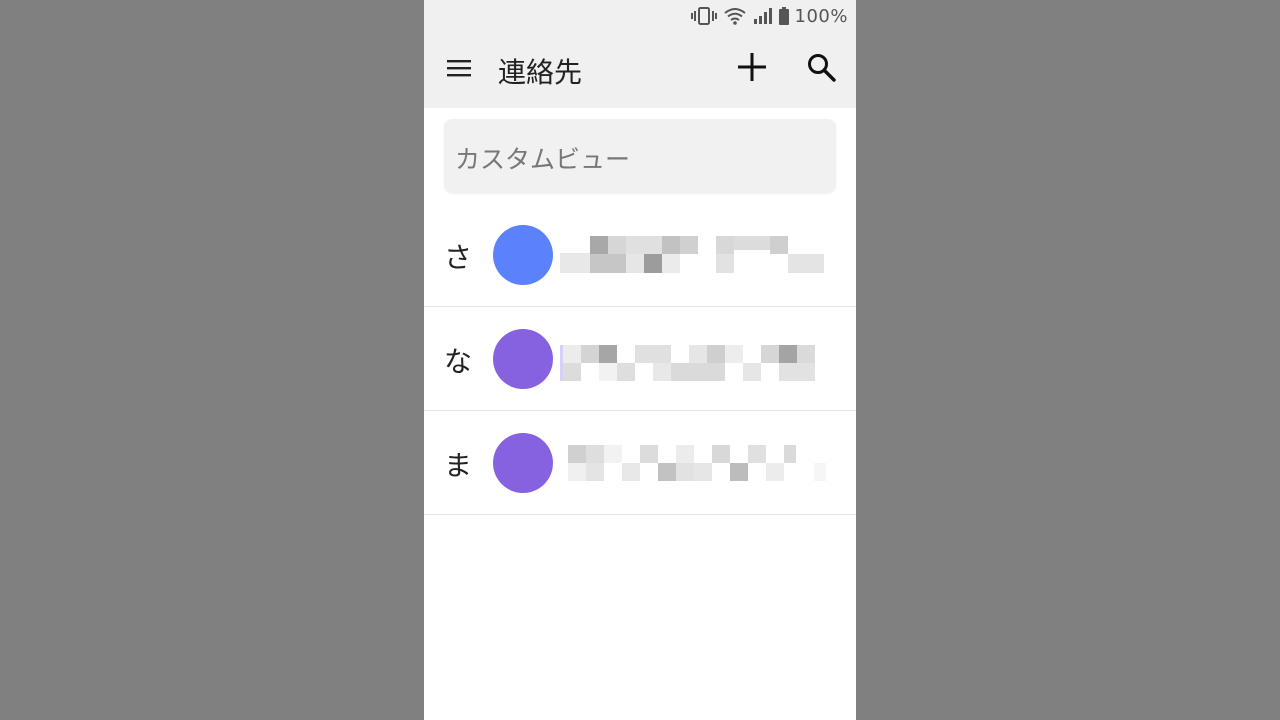  Describe the element at coordinates (640, 70) in the screenshot. I see `app-bar: 連絡先` at that location.